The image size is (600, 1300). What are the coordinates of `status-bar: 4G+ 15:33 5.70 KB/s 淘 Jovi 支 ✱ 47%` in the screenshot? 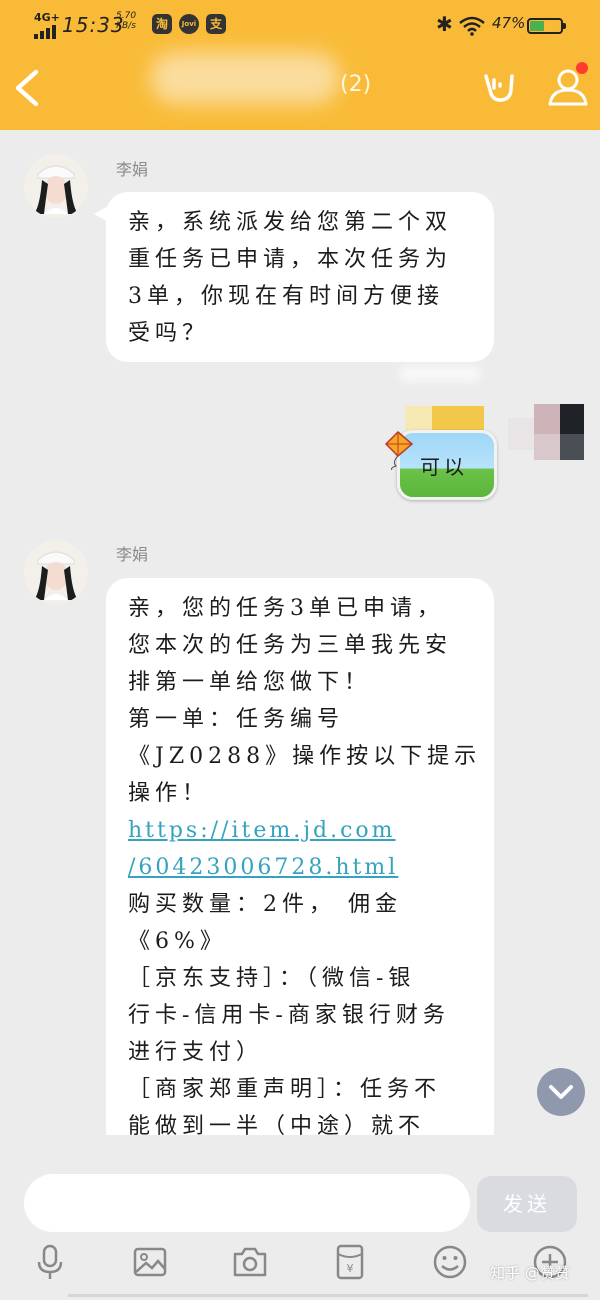 It's located at (300, 24).